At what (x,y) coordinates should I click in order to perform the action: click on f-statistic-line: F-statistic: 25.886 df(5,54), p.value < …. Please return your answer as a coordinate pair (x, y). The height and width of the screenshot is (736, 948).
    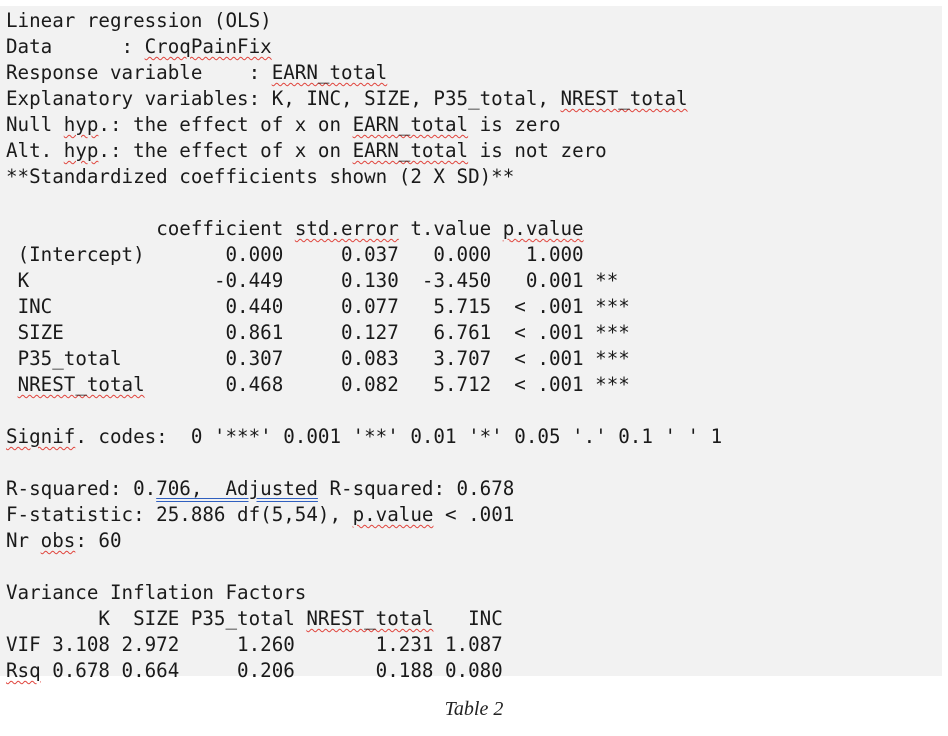
    Looking at the image, I should click on (260, 515).